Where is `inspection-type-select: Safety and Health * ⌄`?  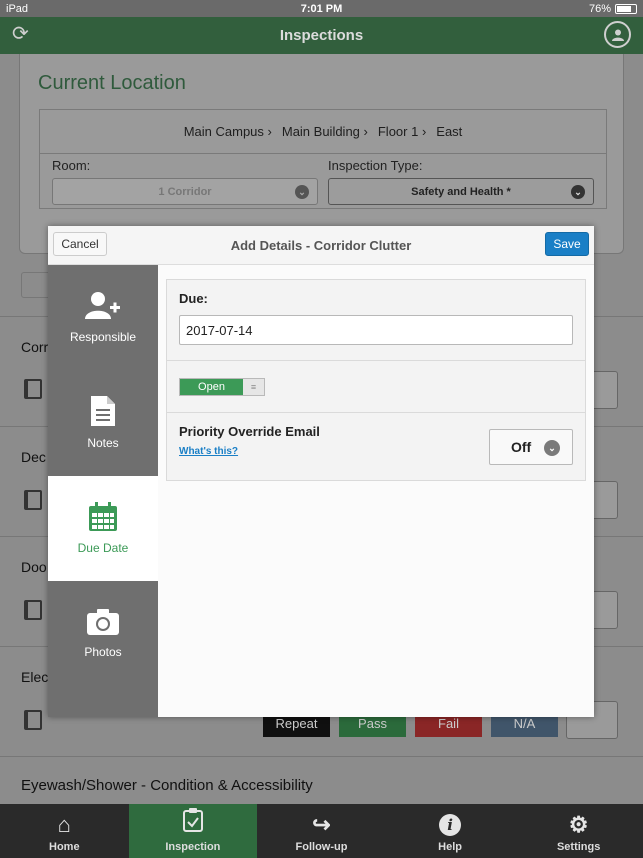
inspection-type-select: Safety and Health * ⌄ is located at coordinates (461, 191).